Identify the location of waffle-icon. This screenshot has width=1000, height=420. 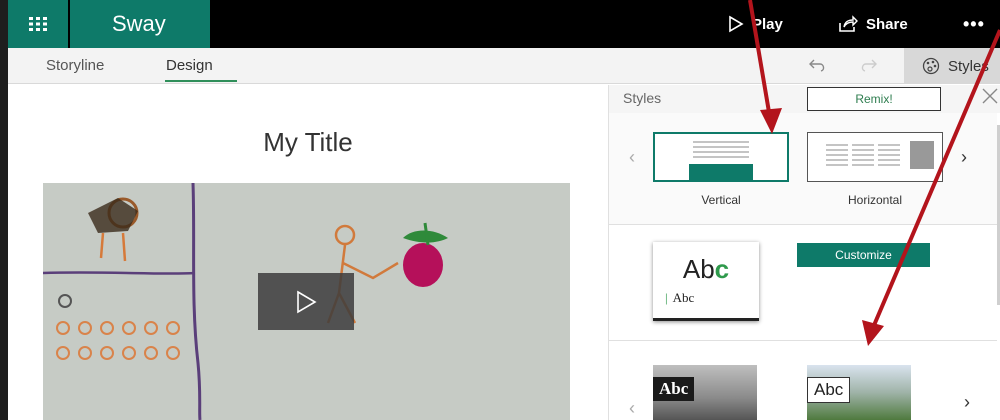
(38, 24).